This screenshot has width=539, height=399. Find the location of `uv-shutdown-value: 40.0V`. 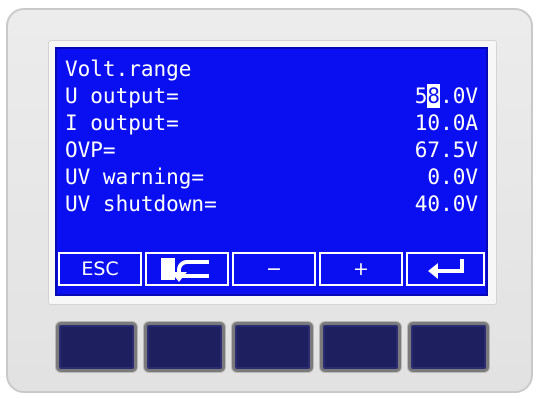

uv-shutdown-value: 40.0V is located at coordinates (446, 204).